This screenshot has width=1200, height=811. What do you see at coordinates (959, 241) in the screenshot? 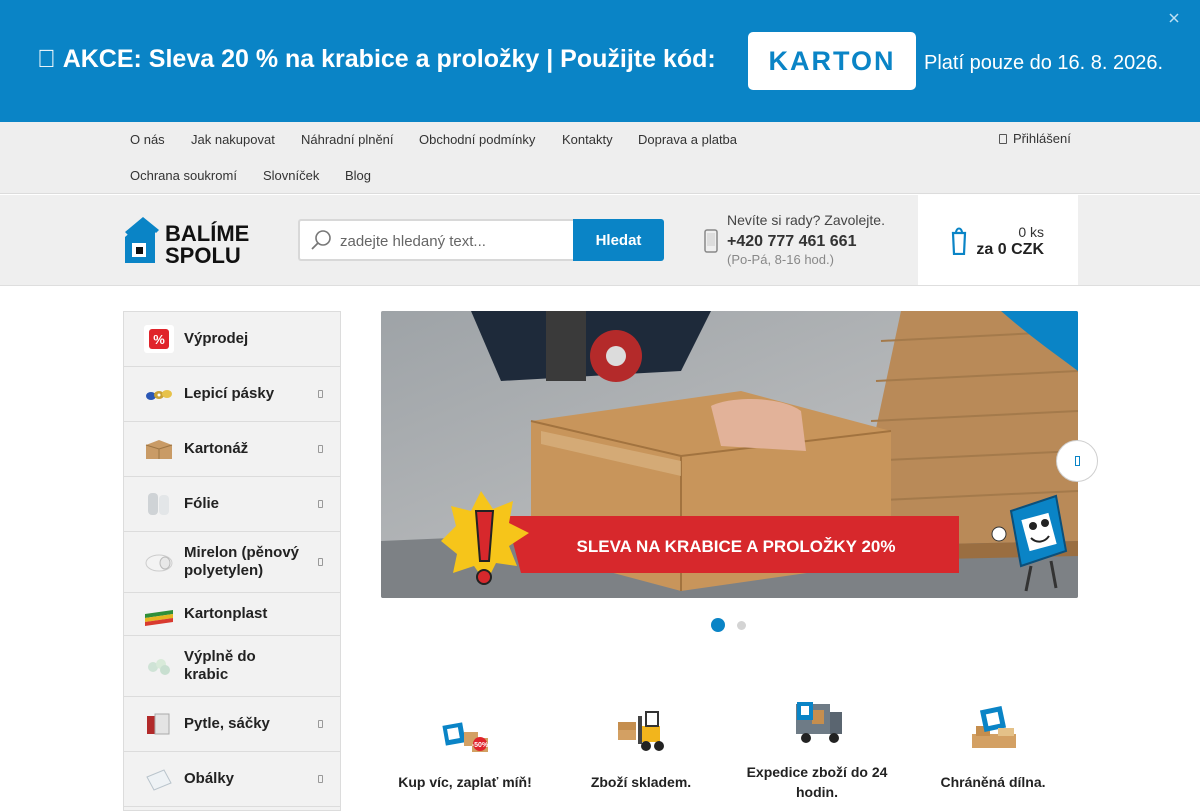
I see `cart-icon` at bounding box center [959, 241].